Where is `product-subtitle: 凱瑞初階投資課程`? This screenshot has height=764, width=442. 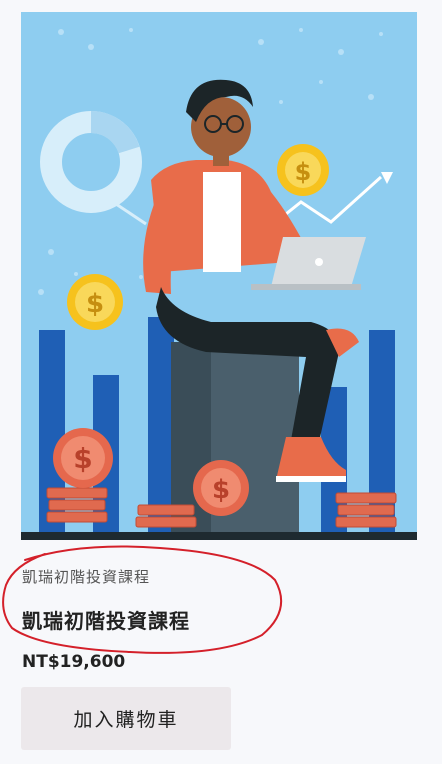
product-subtitle: 凱瑞初階投資課程 is located at coordinates (86, 577).